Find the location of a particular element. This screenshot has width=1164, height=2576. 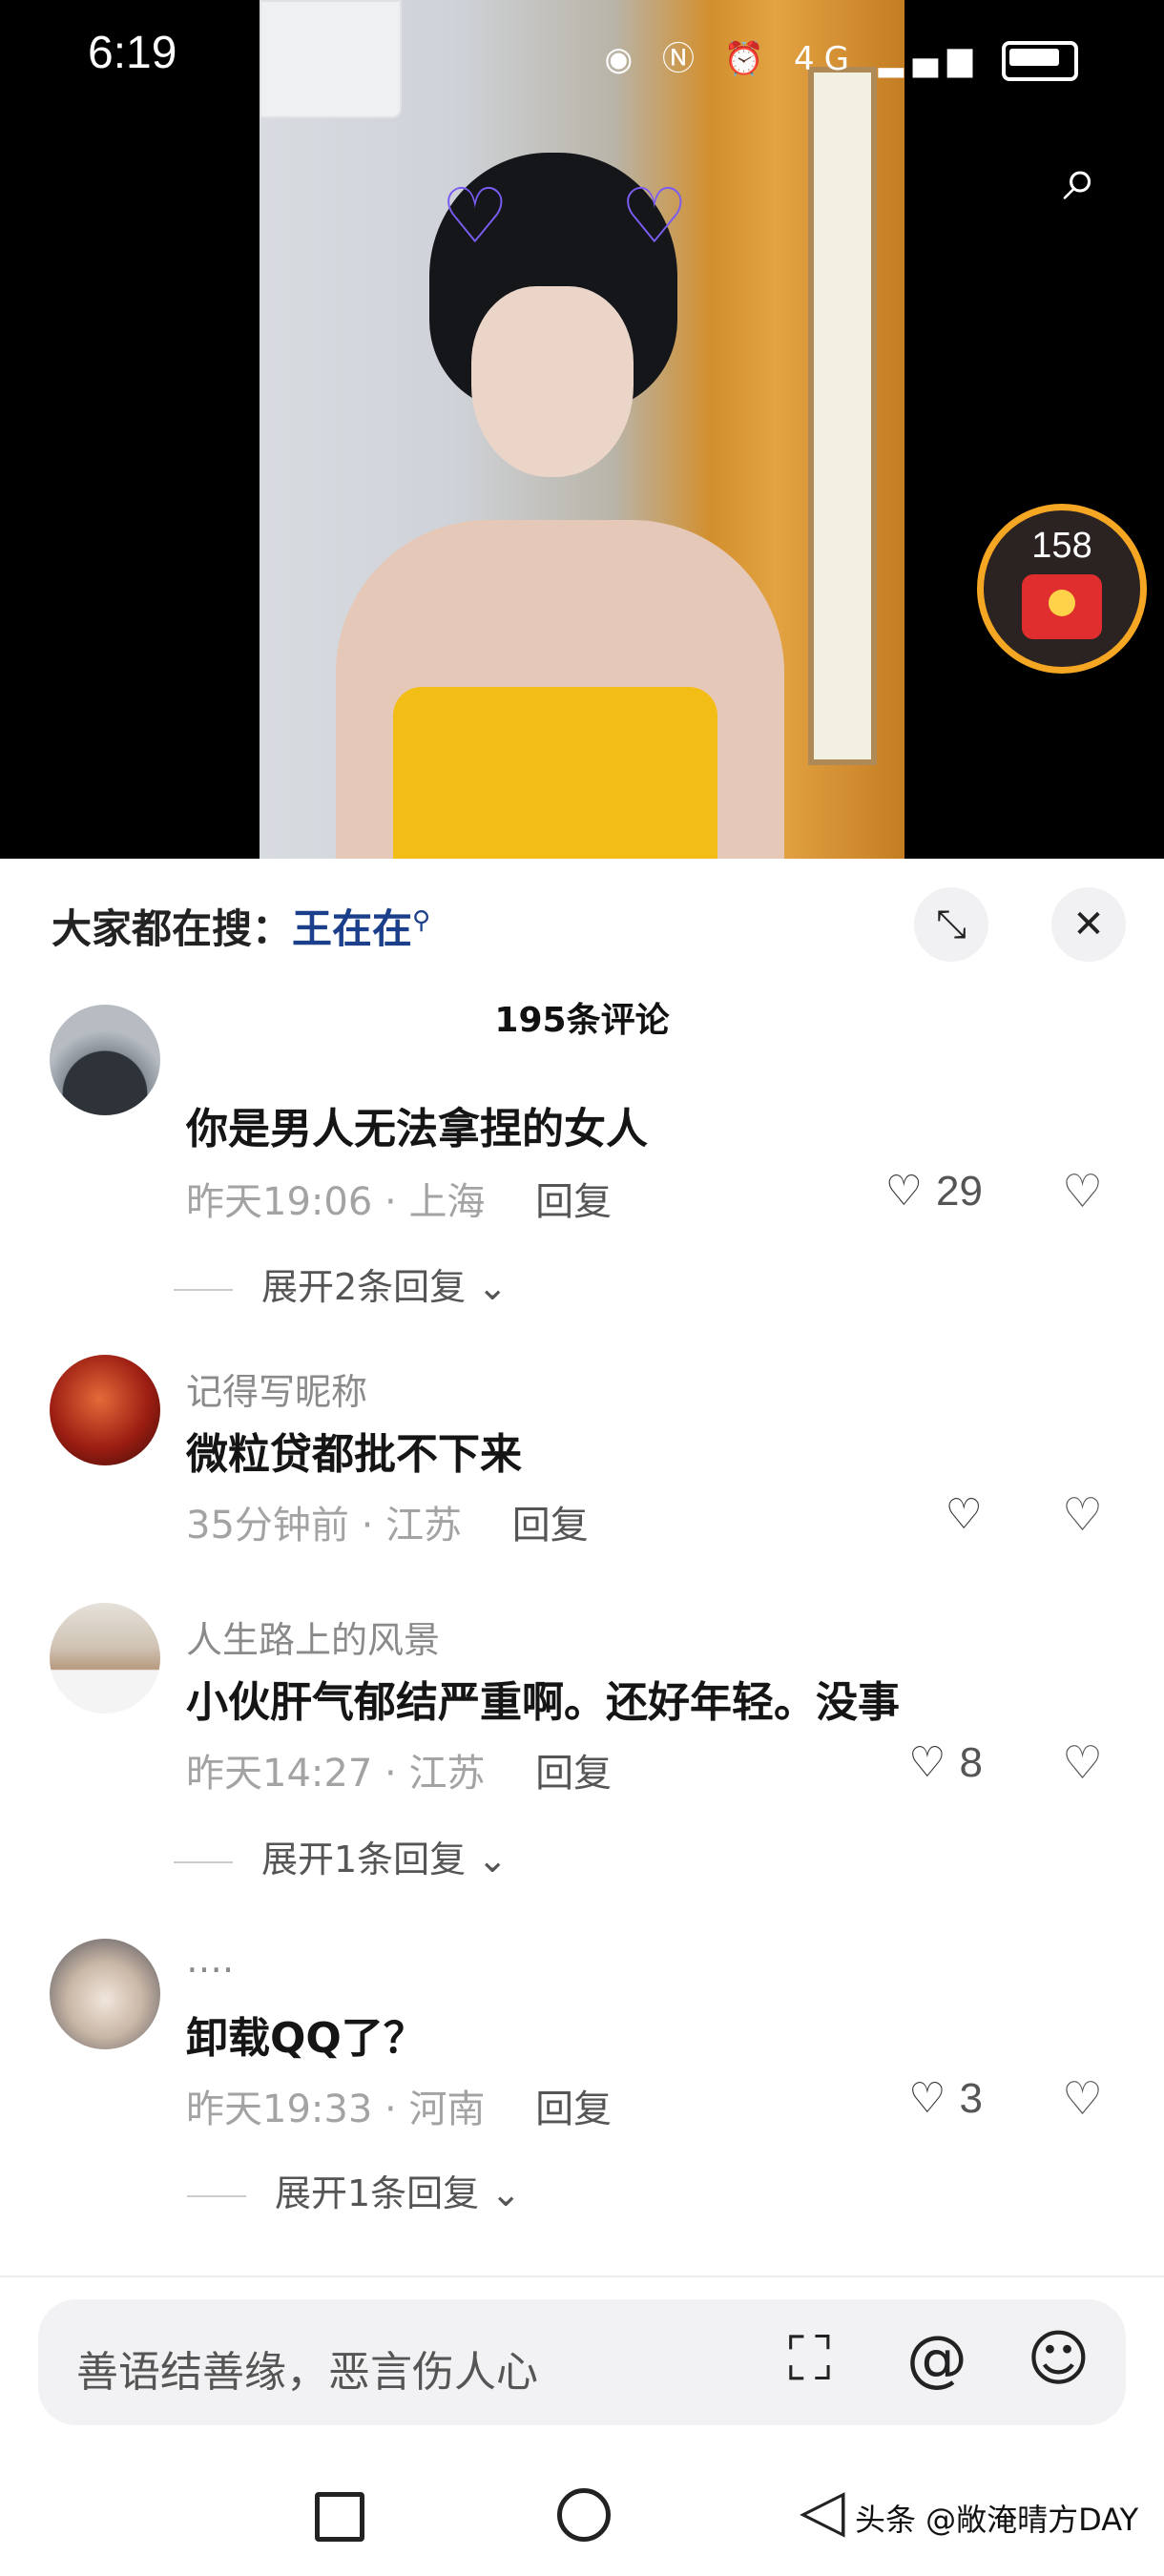

comment-text: 卸载QQ了？ is located at coordinates (306, 2038).